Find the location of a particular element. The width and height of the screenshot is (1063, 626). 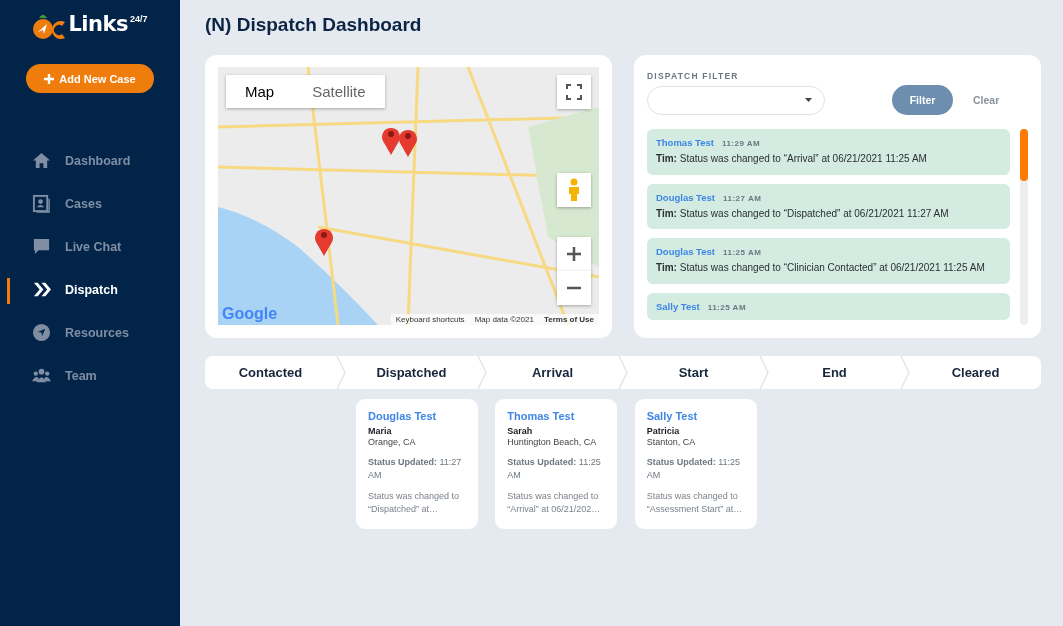

scrollbar-thumb is located at coordinates (1024, 155).